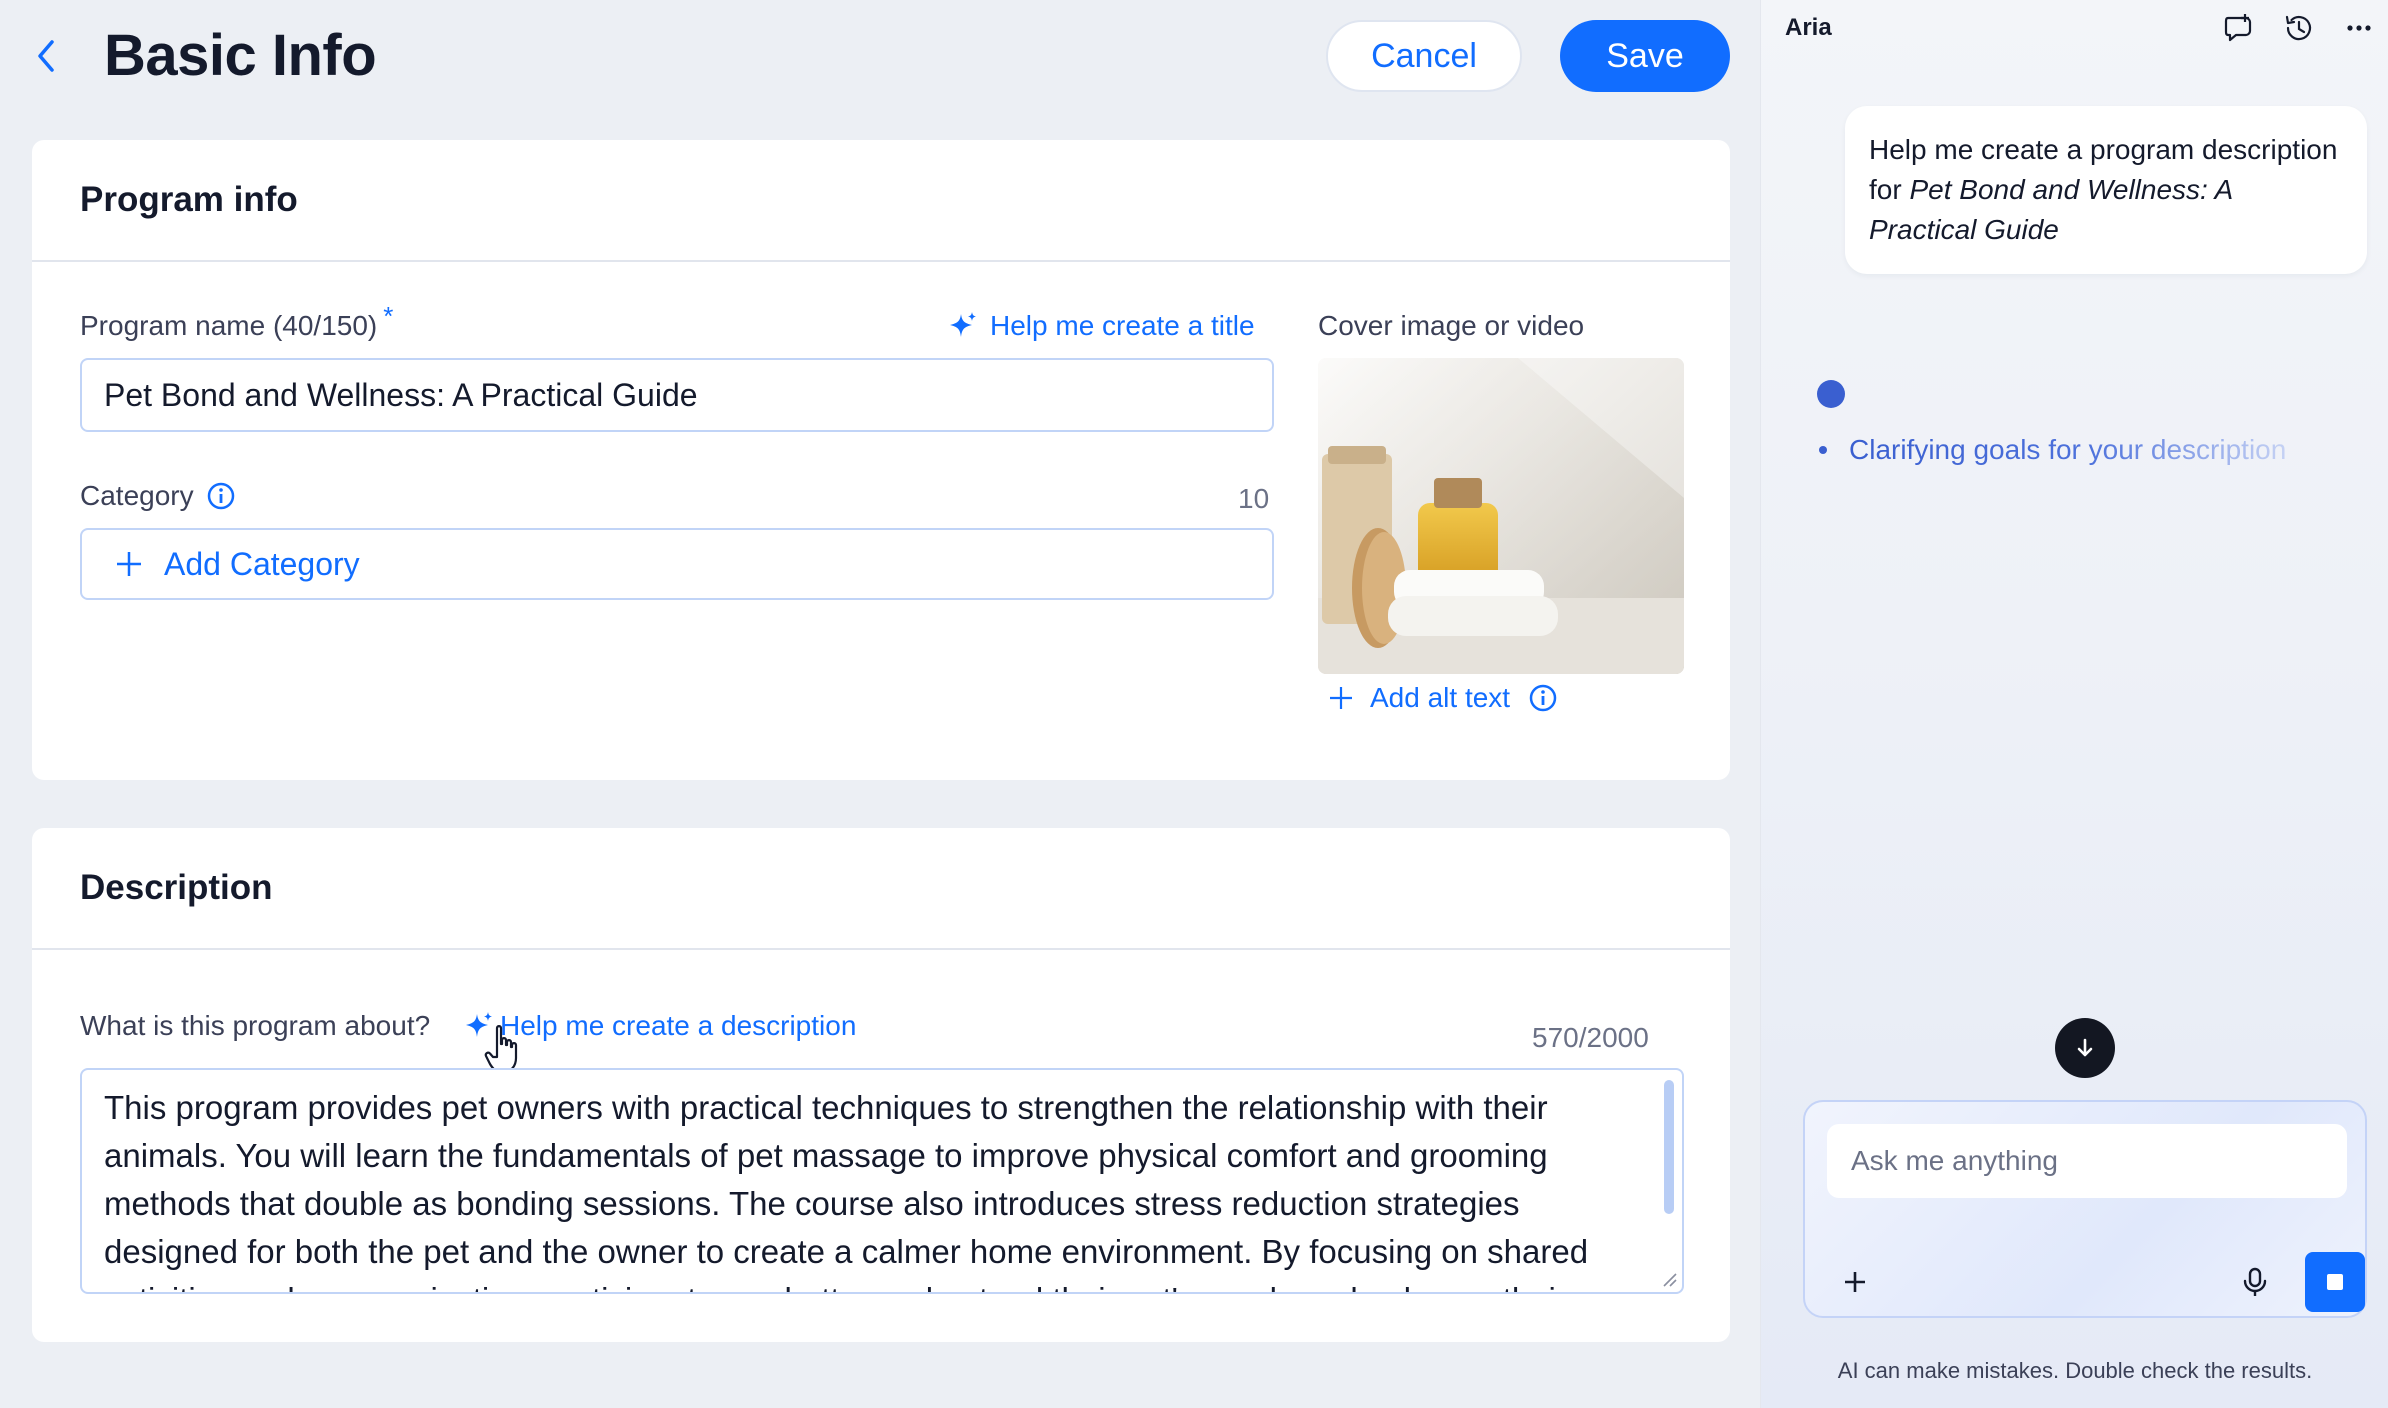  I want to click on new-chat-icon, so click(2238, 28).